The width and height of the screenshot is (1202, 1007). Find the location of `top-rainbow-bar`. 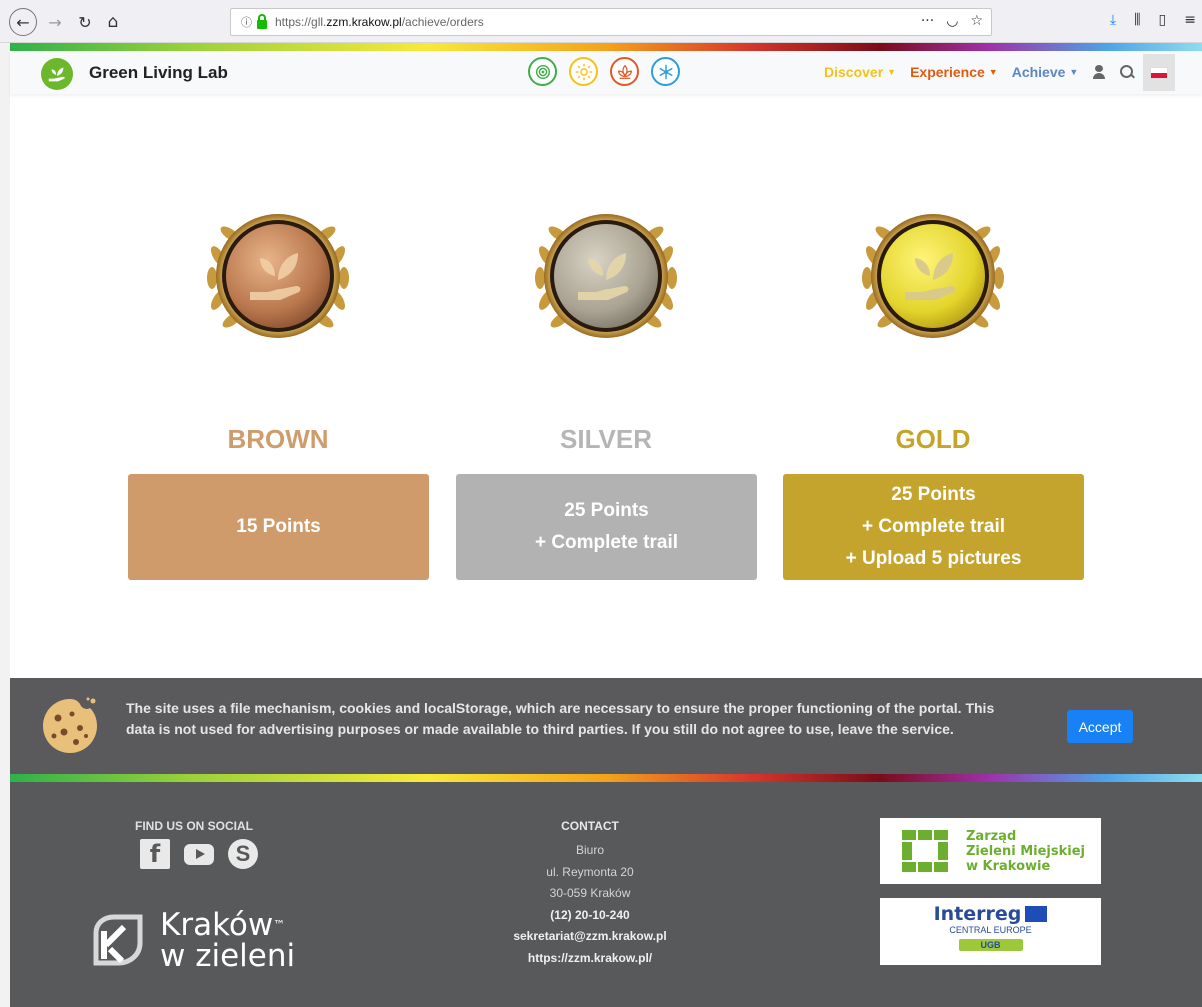

top-rainbow-bar is located at coordinates (606, 47).